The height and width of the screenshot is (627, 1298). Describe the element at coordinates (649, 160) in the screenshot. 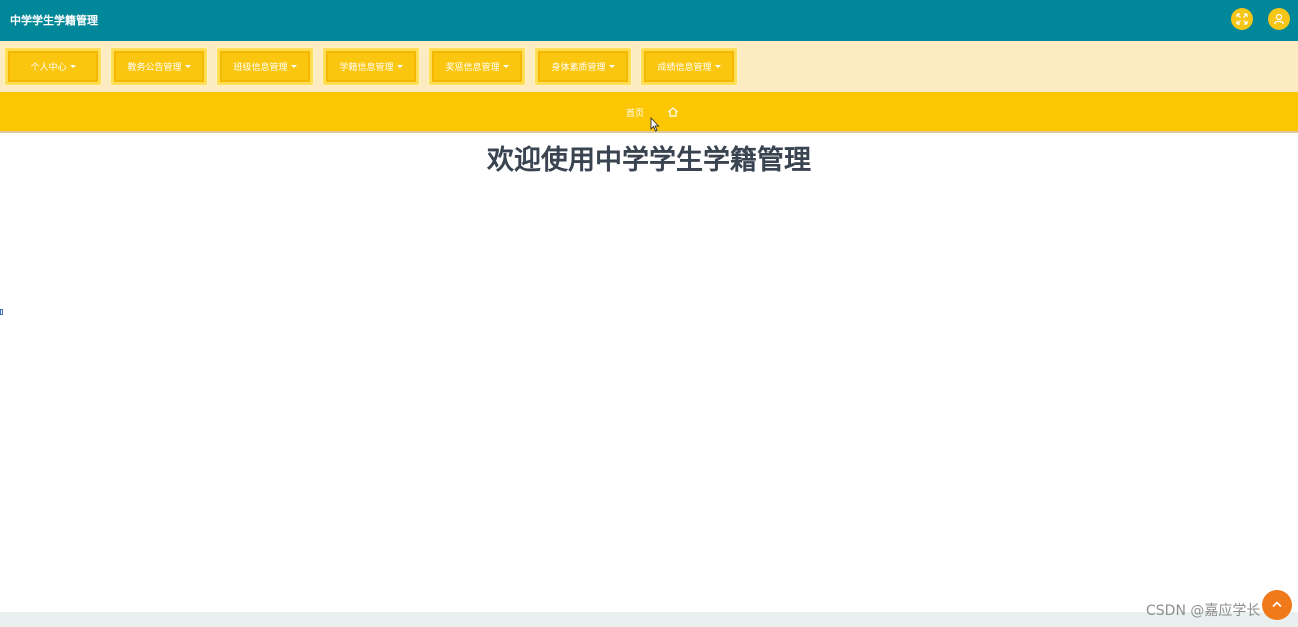

I see `welcome-heading: 欢迎使用中学学生学籍管理` at that location.